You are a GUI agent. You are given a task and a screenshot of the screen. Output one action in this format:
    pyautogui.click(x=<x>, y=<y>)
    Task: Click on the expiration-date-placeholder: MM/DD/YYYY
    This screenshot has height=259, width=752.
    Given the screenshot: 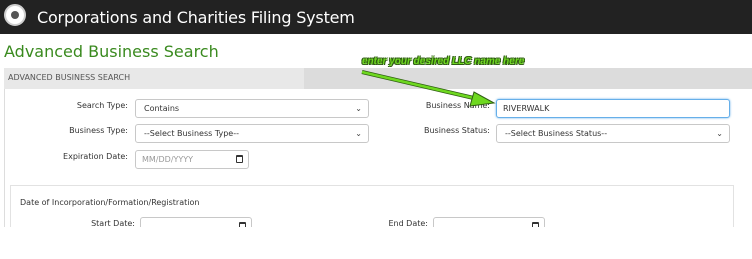 What is the action you would take?
    pyautogui.click(x=168, y=159)
    